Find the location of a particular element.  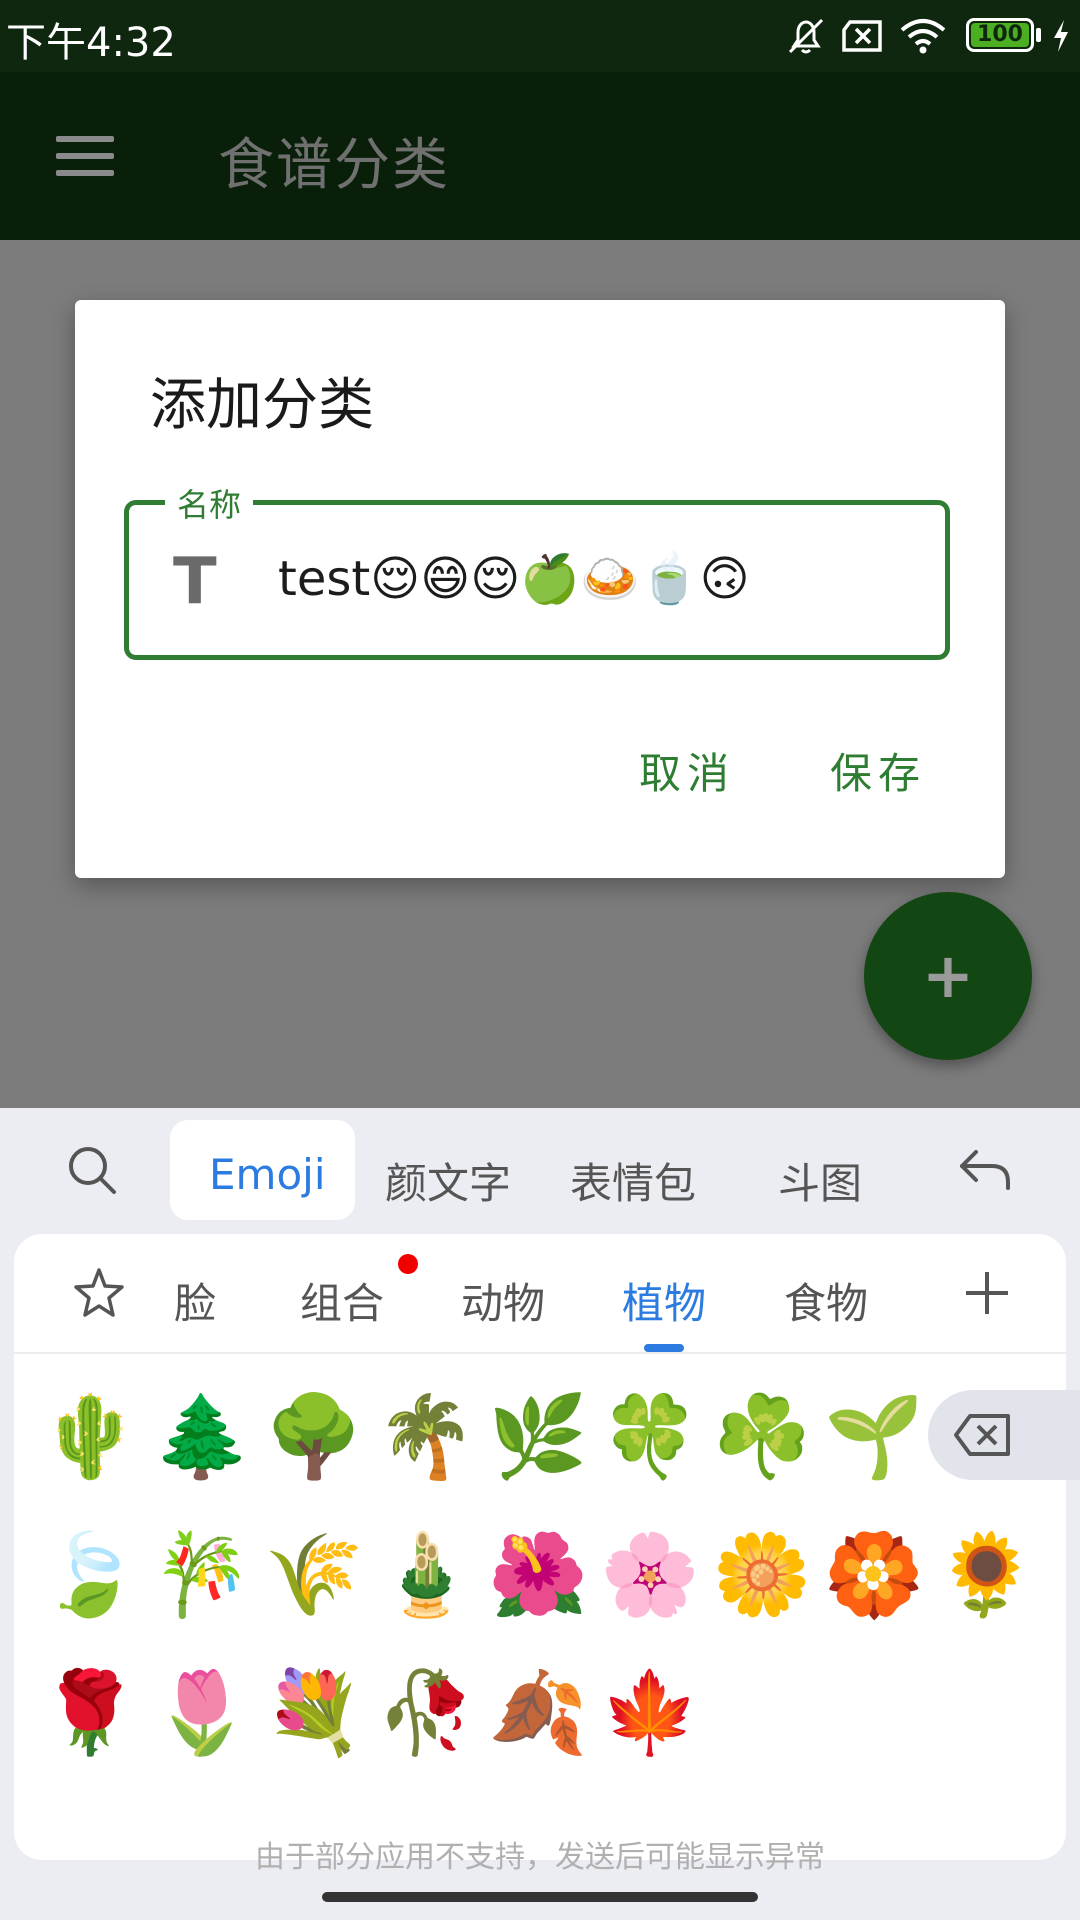

category-animals: 动物 is located at coordinates (503, 1300).